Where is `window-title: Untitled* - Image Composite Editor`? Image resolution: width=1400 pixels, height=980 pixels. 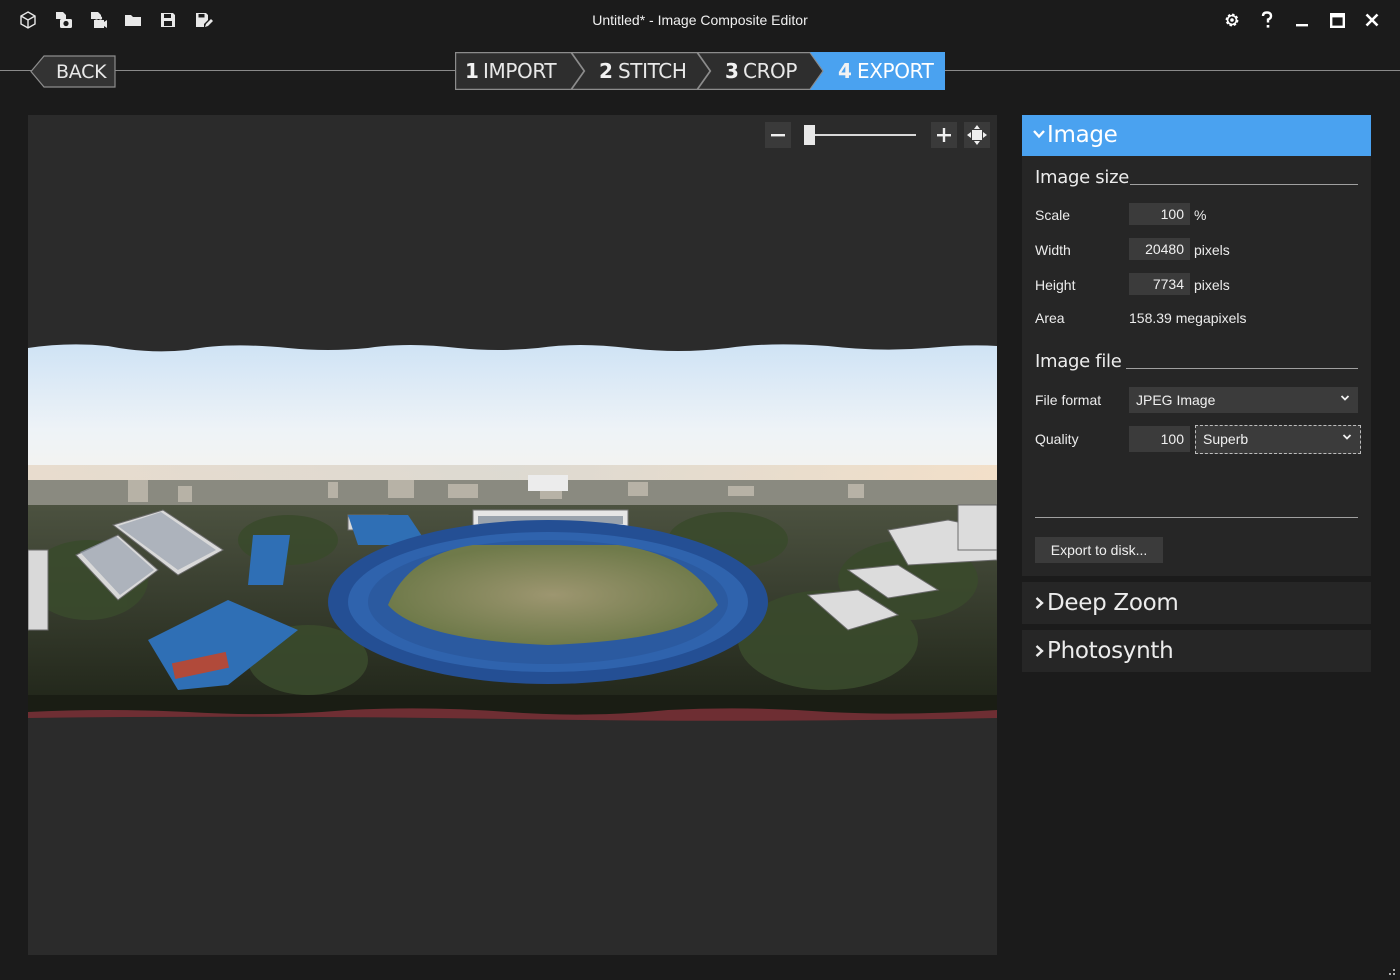 window-title: Untitled* - Image Composite Editor is located at coordinates (700, 20).